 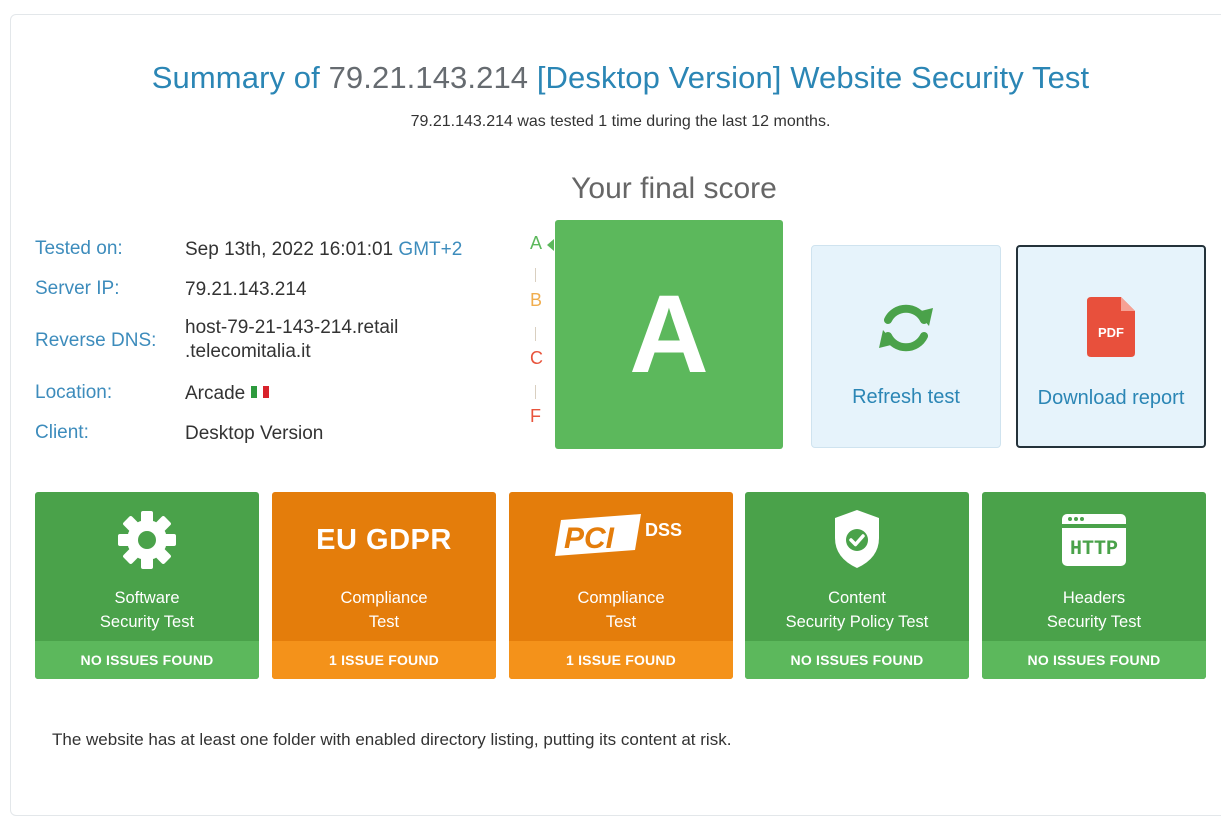 I want to click on title-ip: 79.21.143.214, so click(x=428, y=77).